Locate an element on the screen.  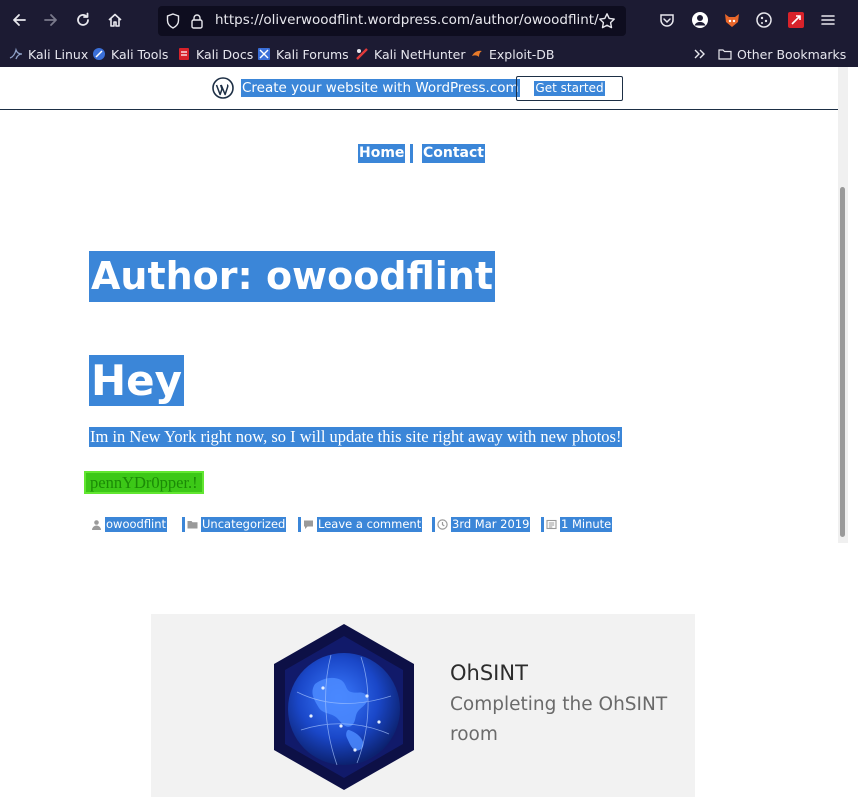
post-title: Hey is located at coordinates (137, 380).